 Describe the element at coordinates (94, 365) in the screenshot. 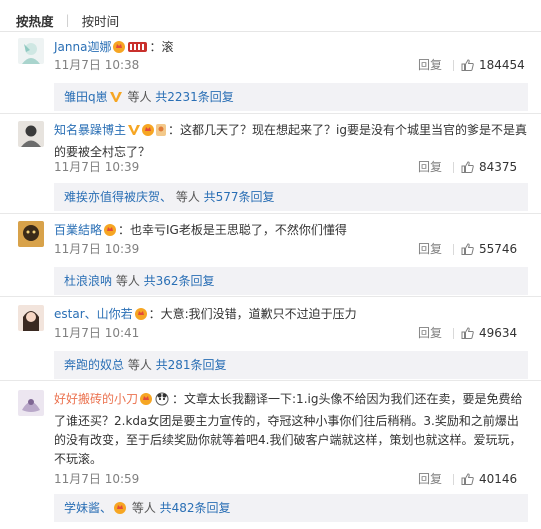

I see `sub-reply-username: 奔跑的奴总` at that location.